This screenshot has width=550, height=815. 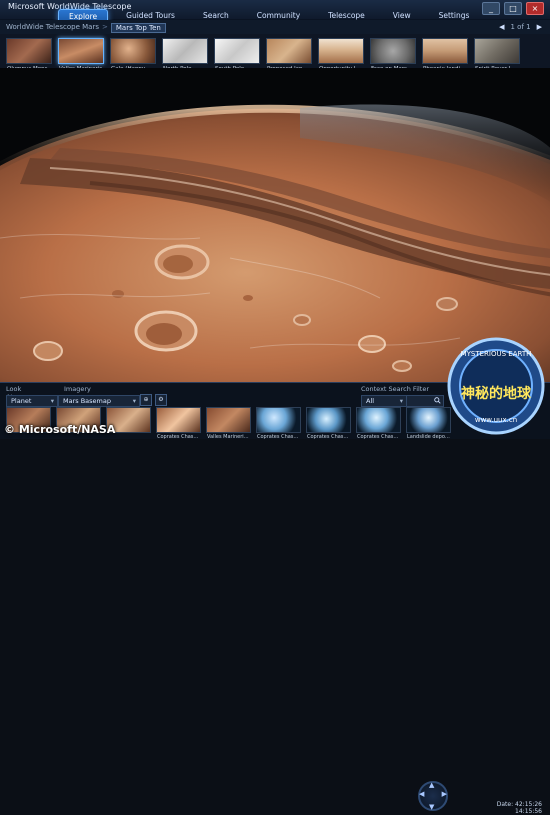 I want to click on prev-page-button: ◀, so click(x=501, y=27).